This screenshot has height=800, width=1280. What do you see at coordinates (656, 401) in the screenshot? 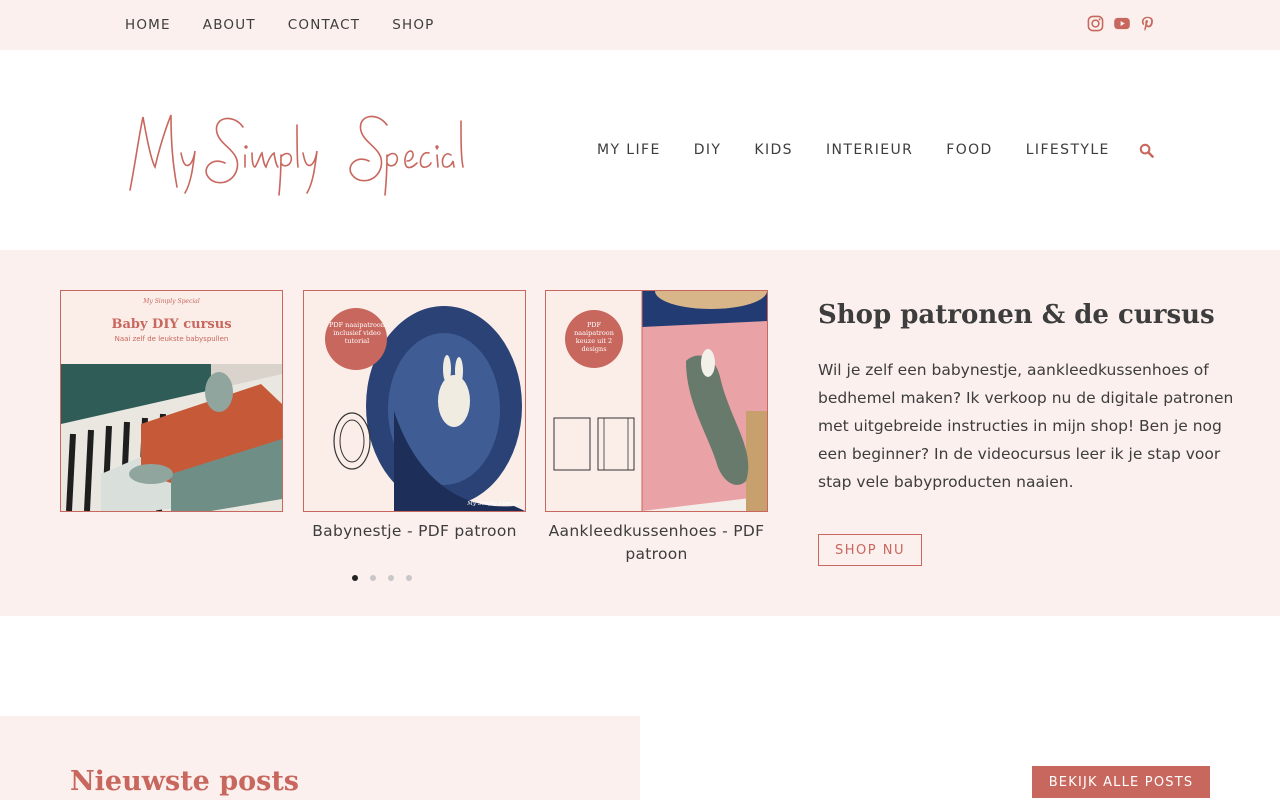
I see `aankleedkussenhoes-image: PDF naaipatroon keuze uit 2 designs` at bounding box center [656, 401].